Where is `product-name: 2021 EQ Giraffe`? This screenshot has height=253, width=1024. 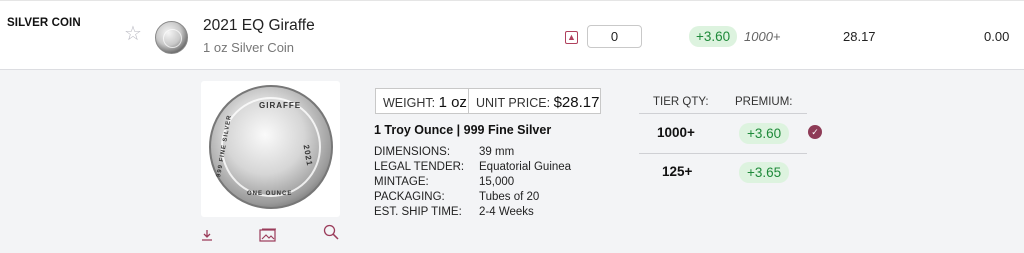
product-name: 2021 EQ Giraffe is located at coordinates (259, 26).